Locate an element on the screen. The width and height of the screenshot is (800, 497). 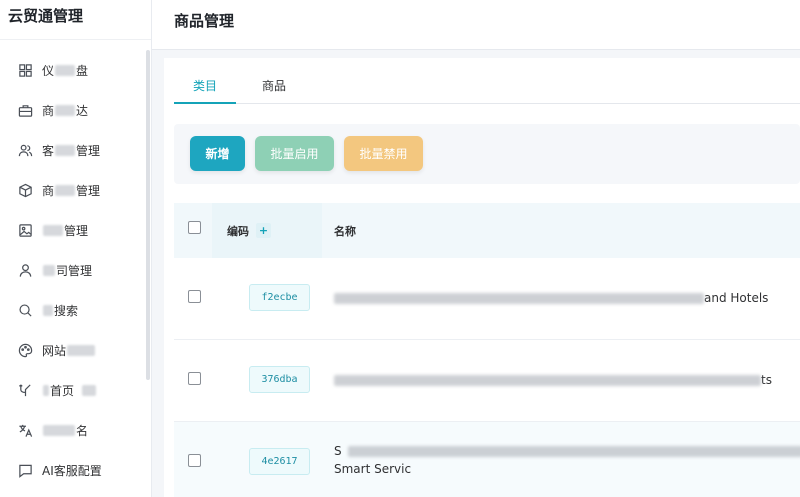
sidebar-item-products: 商 管理 is located at coordinates (73, 190).